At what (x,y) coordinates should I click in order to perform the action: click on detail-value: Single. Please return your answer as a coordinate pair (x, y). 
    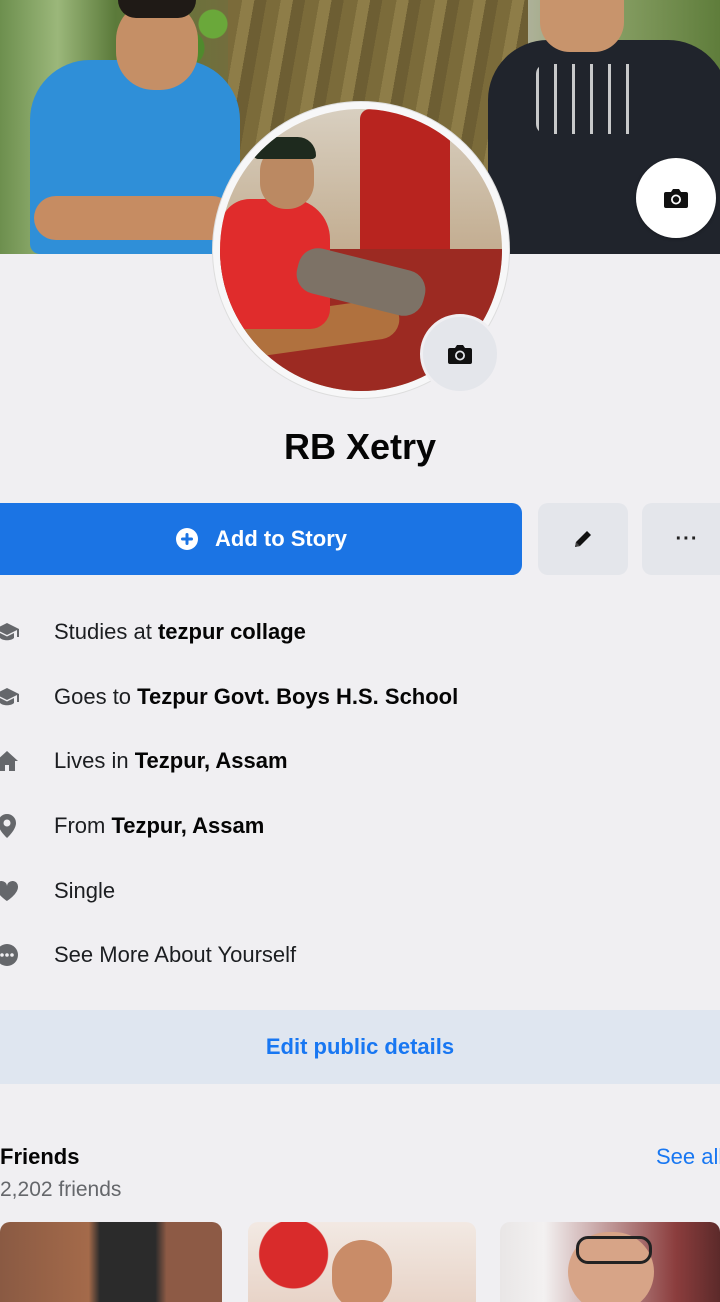
    Looking at the image, I should click on (85, 890).